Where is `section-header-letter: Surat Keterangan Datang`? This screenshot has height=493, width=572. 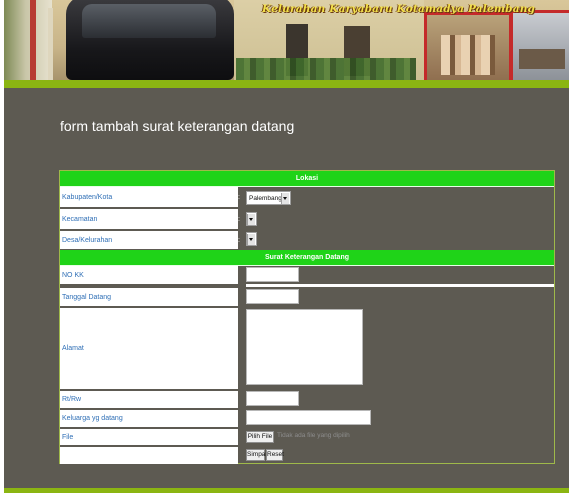 section-header-letter: Surat Keterangan Datang is located at coordinates (307, 258).